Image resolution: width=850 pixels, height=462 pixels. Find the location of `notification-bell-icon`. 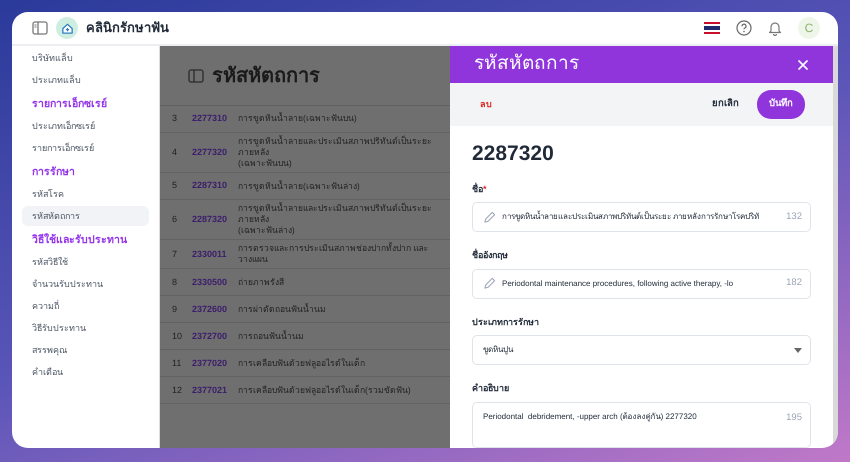

notification-bell-icon is located at coordinates (775, 28).